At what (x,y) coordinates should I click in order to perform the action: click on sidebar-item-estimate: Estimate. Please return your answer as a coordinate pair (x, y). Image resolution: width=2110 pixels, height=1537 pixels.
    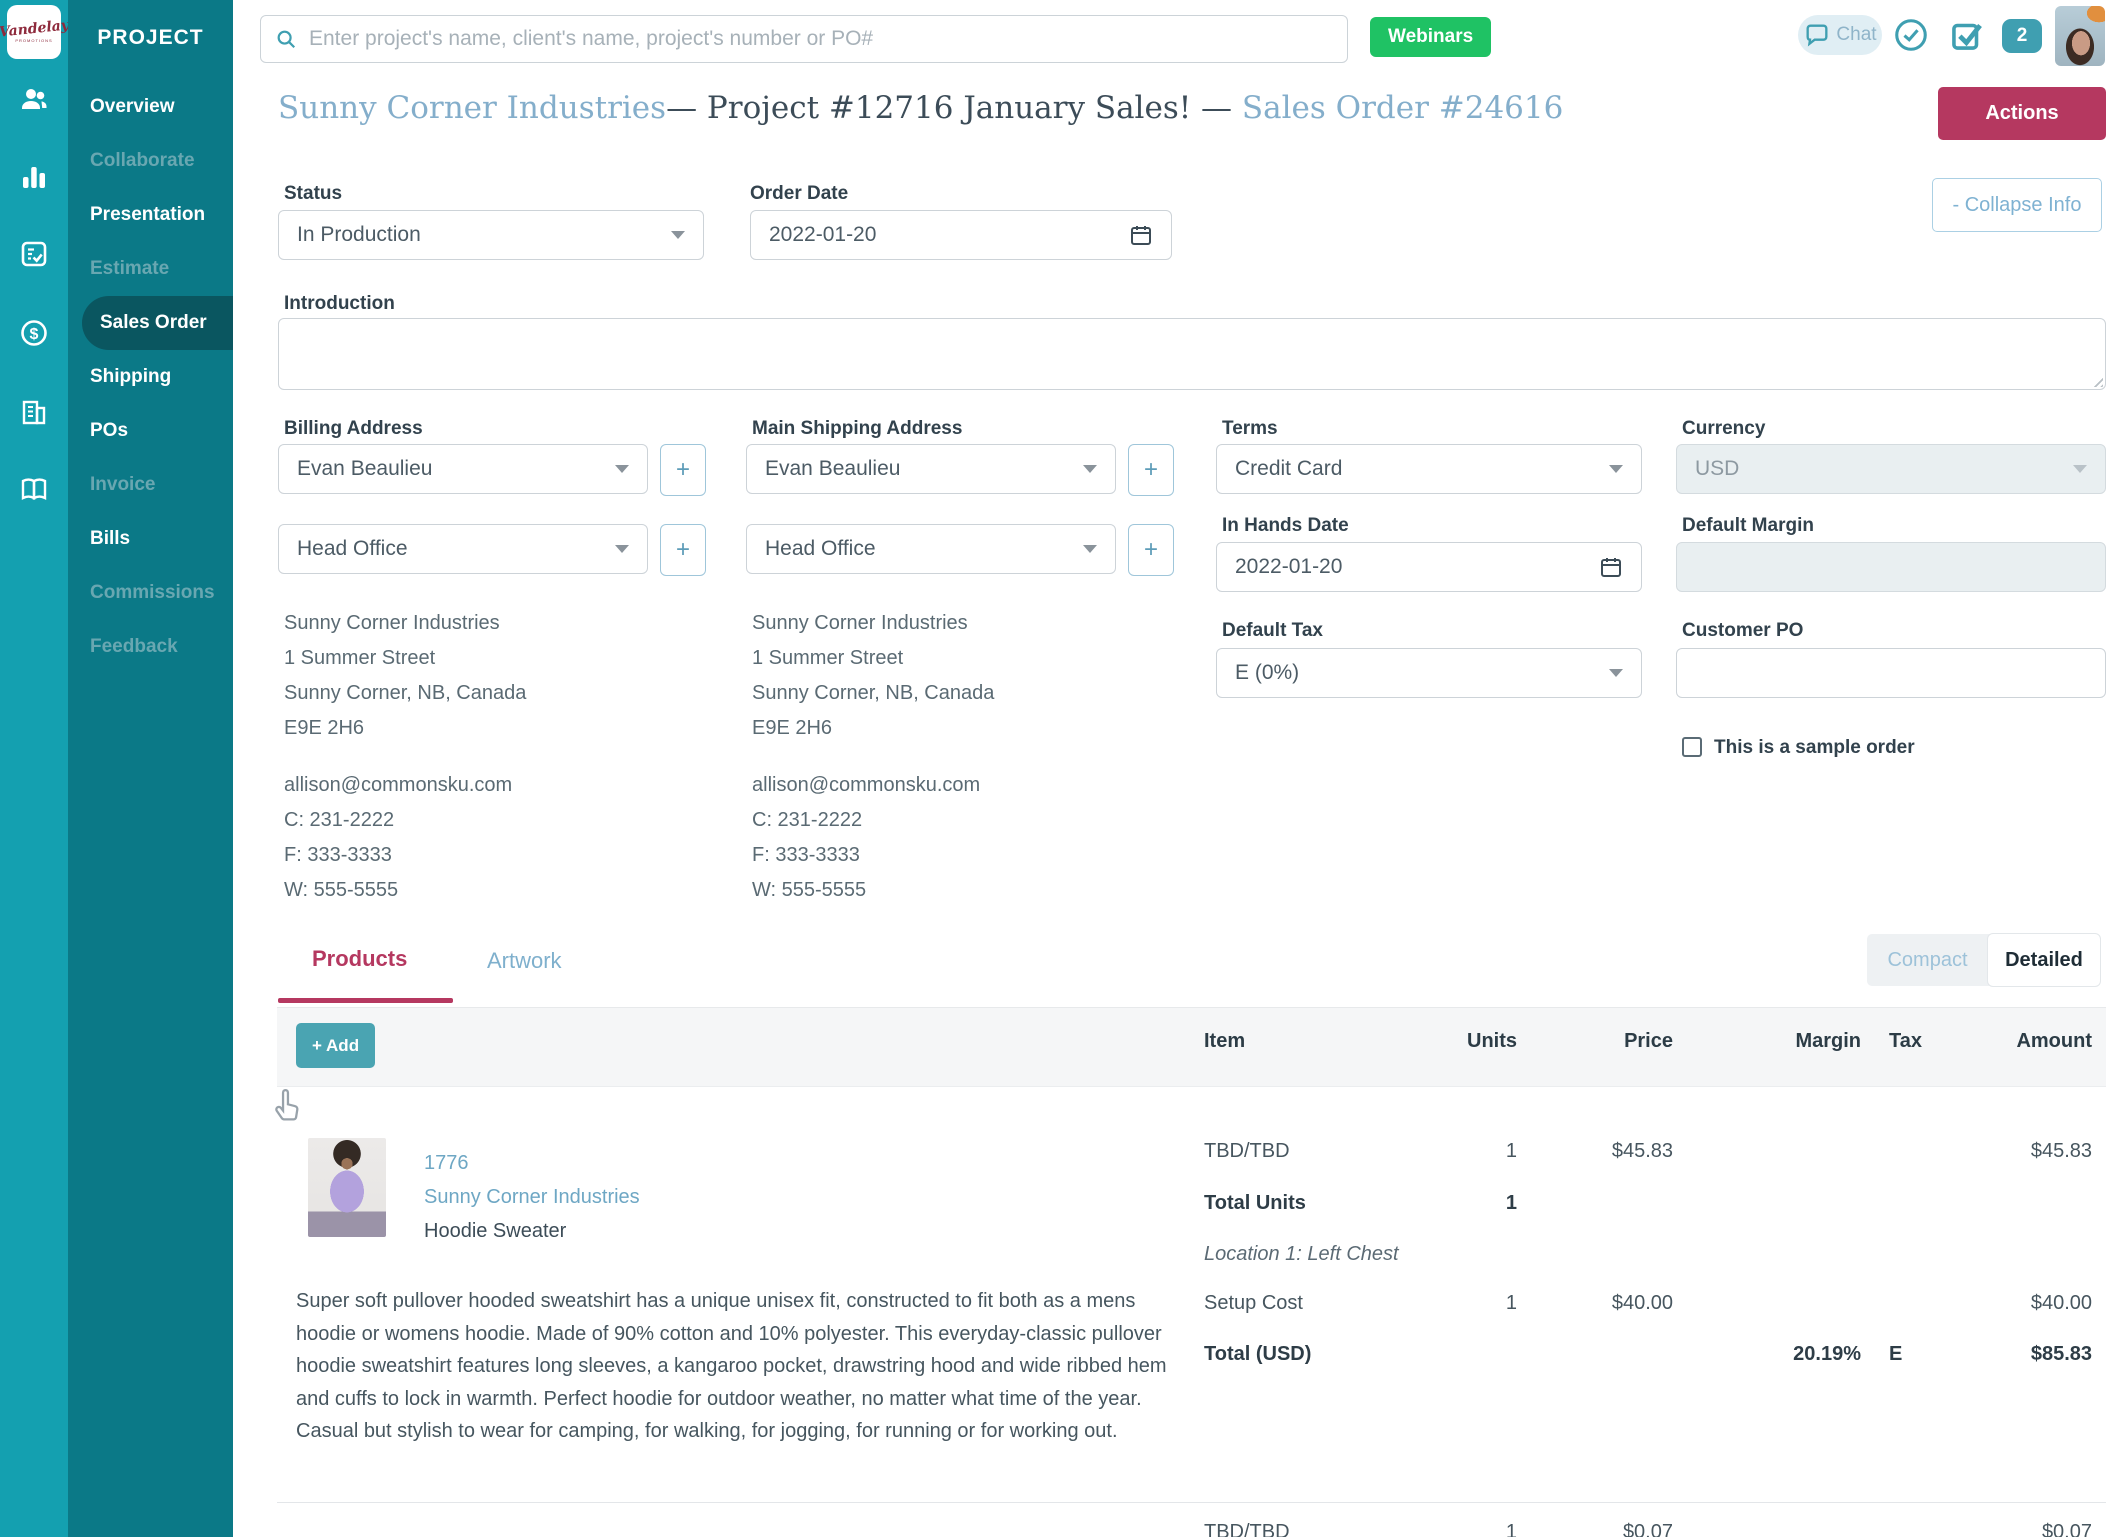
    Looking at the image, I should click on (150, 269).